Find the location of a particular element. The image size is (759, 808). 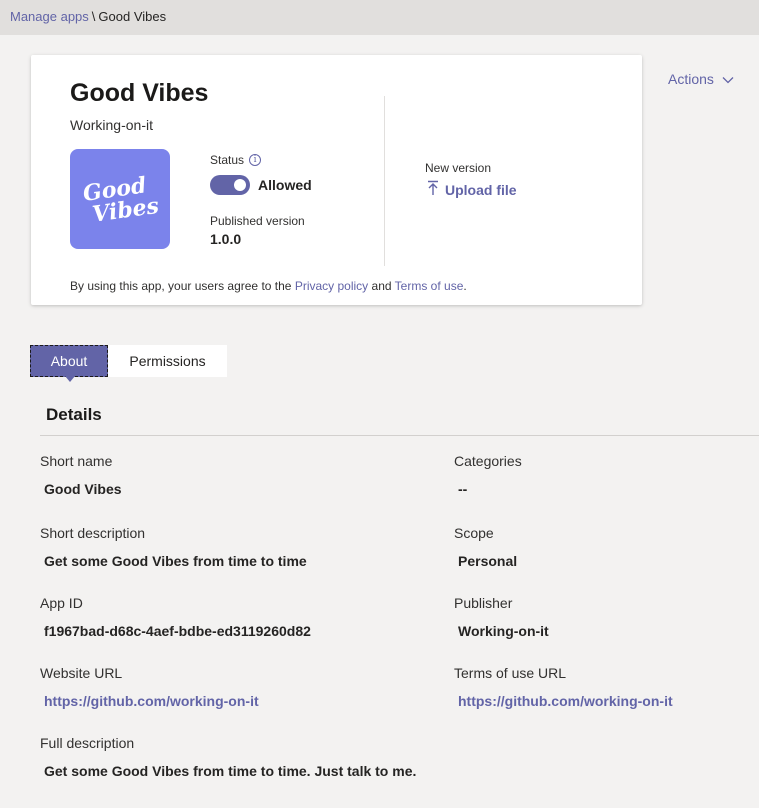

published-version-value: 1.0.0 is located at coordinates (226, 239).